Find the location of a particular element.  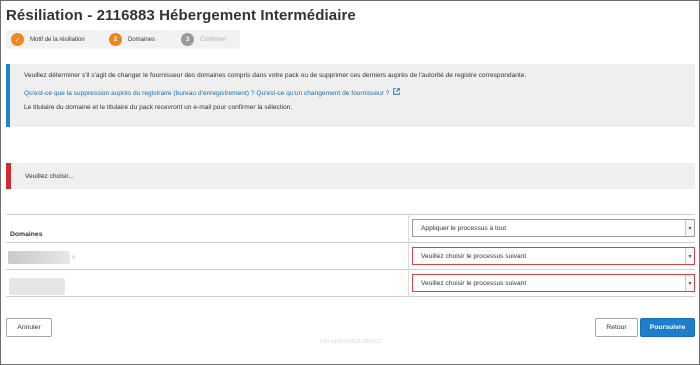

footer-info-id: Info cdx53959161960412 is located at coordinates (351, 342).